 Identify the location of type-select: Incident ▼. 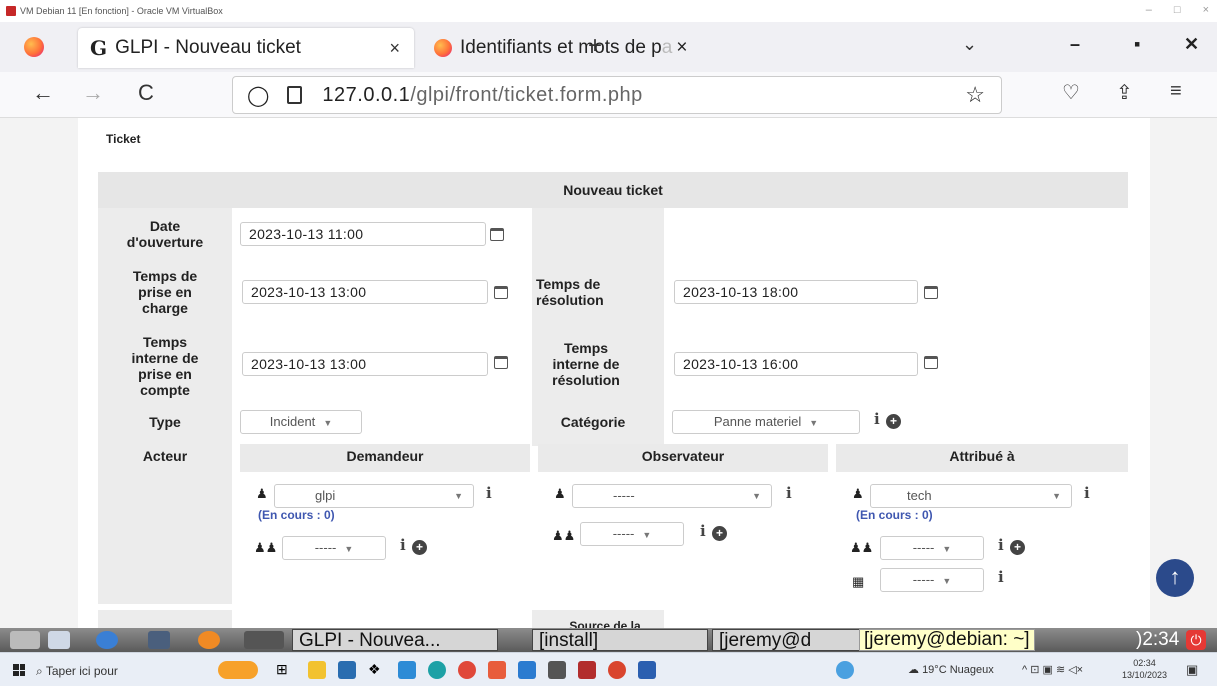
(301, 422).